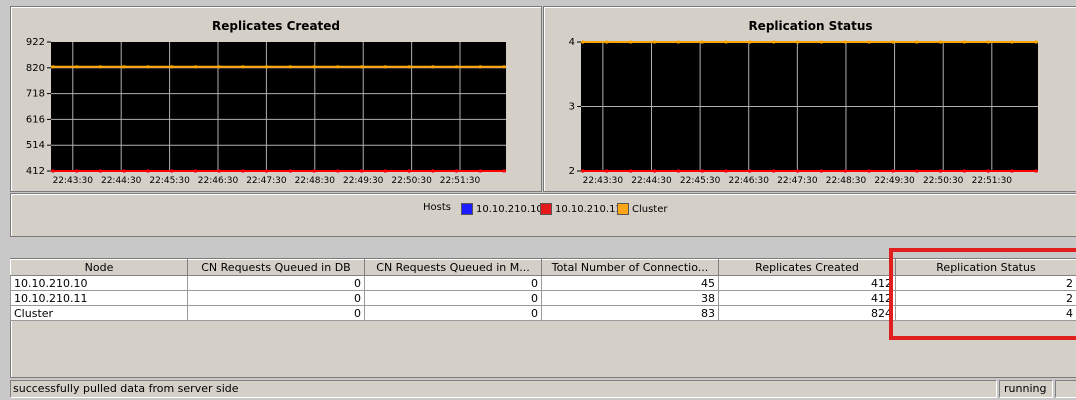  What do you see at coordinates (437, 207) in the screenshot?
I see `legend-hosts-label: Hosts` at bounding box center [437, 207].